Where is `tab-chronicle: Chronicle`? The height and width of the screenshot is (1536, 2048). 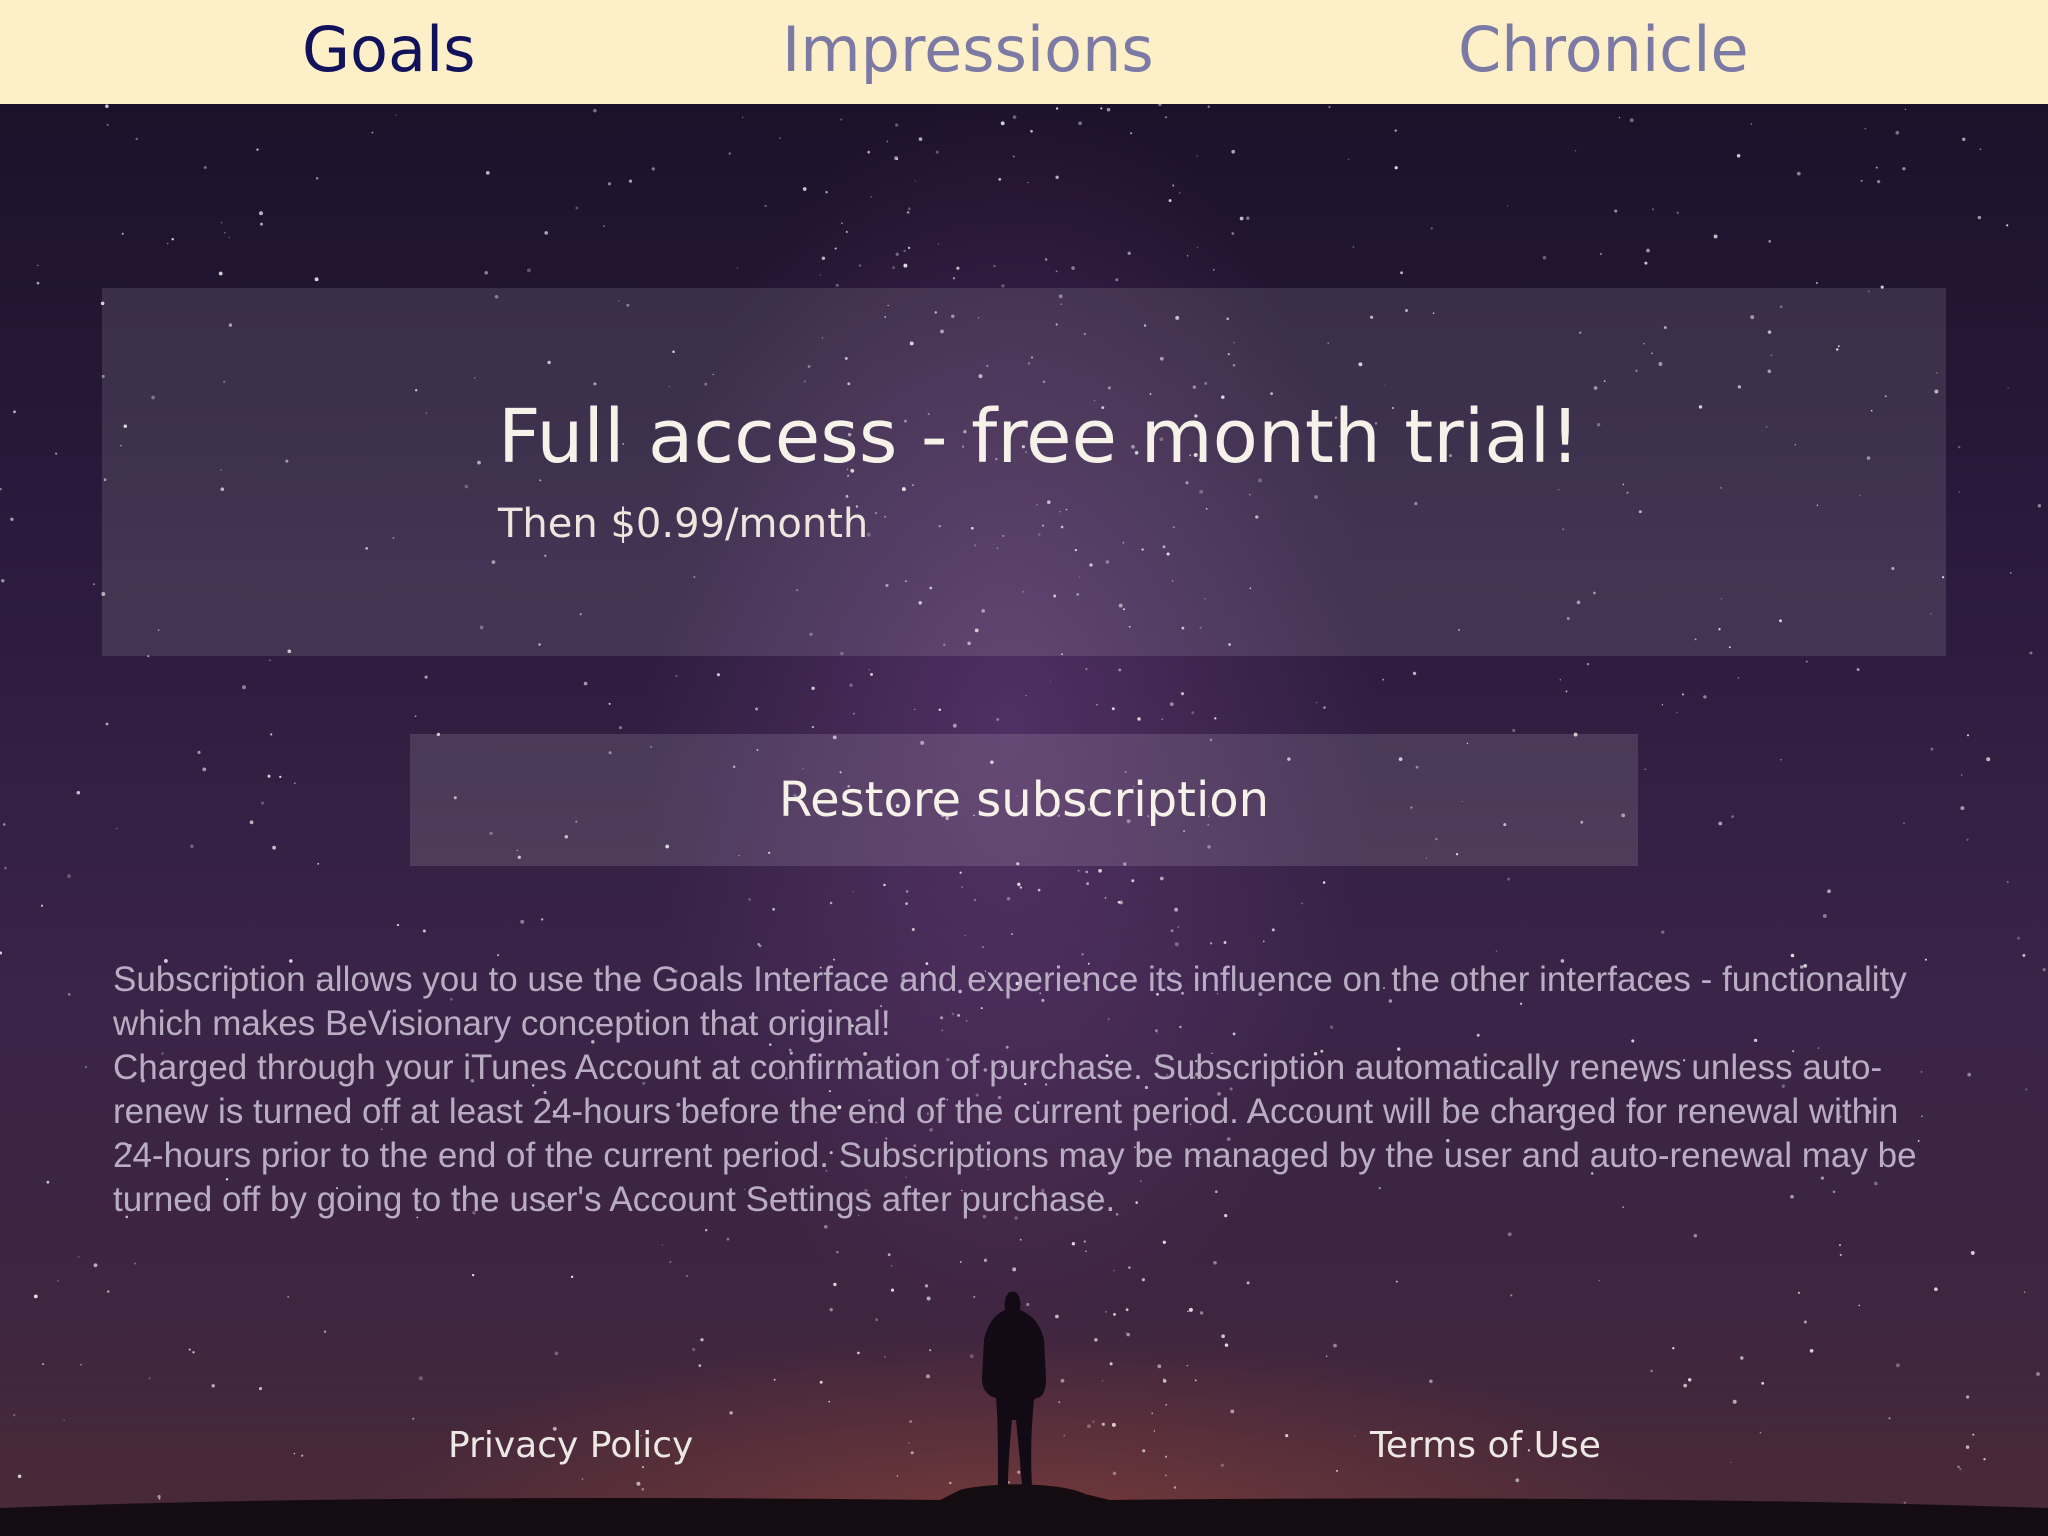
tab-chronicle: Chronicle is located at coordinates (1603, 50).